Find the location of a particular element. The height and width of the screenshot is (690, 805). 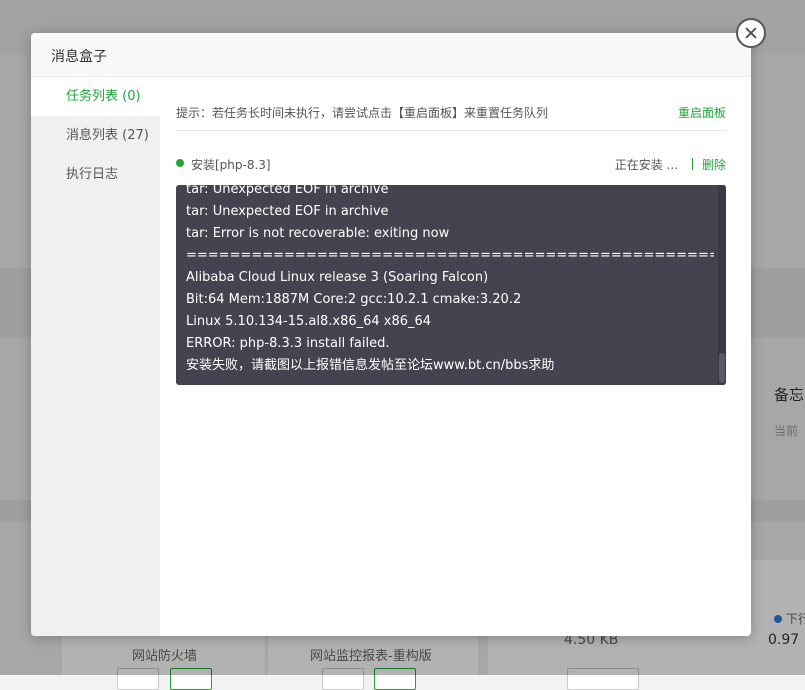

tip-text: 提示：若任务长时间未执行，请尝试点击【重启面板】来重置任务队列 is located at coordinates (362, 113).